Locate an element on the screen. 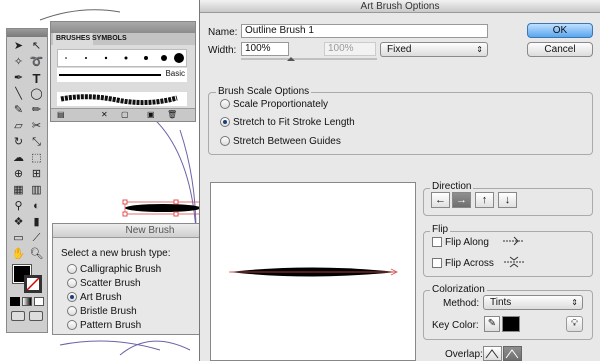  direction-title: Direction is located at coordinates (452, 186).